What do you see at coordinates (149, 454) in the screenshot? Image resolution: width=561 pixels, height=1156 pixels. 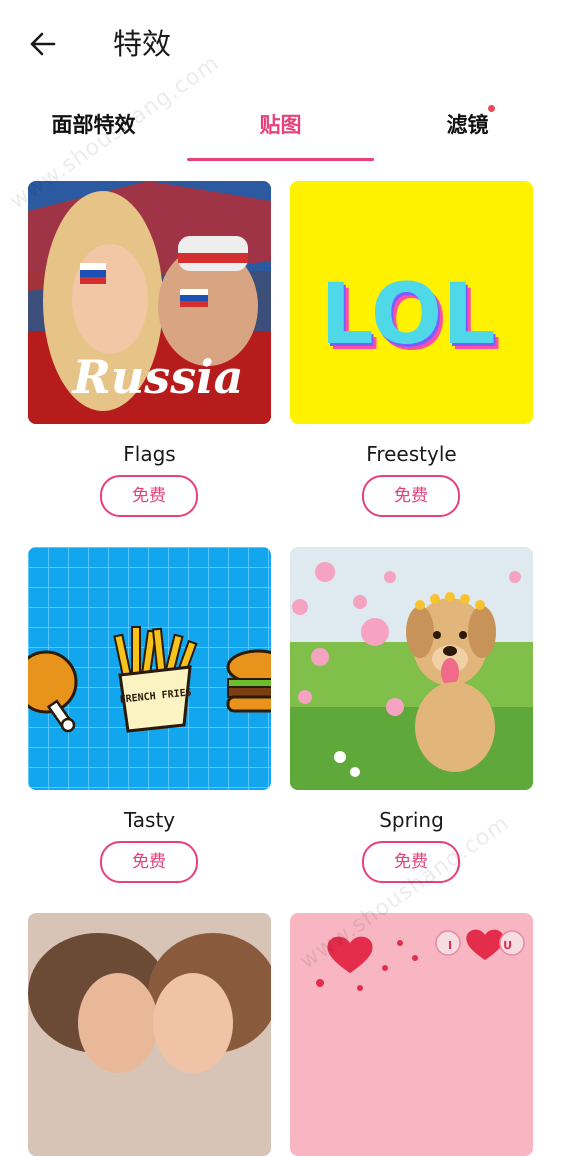 I see `sticker-name: Flags` at bounding box center [149, 454].